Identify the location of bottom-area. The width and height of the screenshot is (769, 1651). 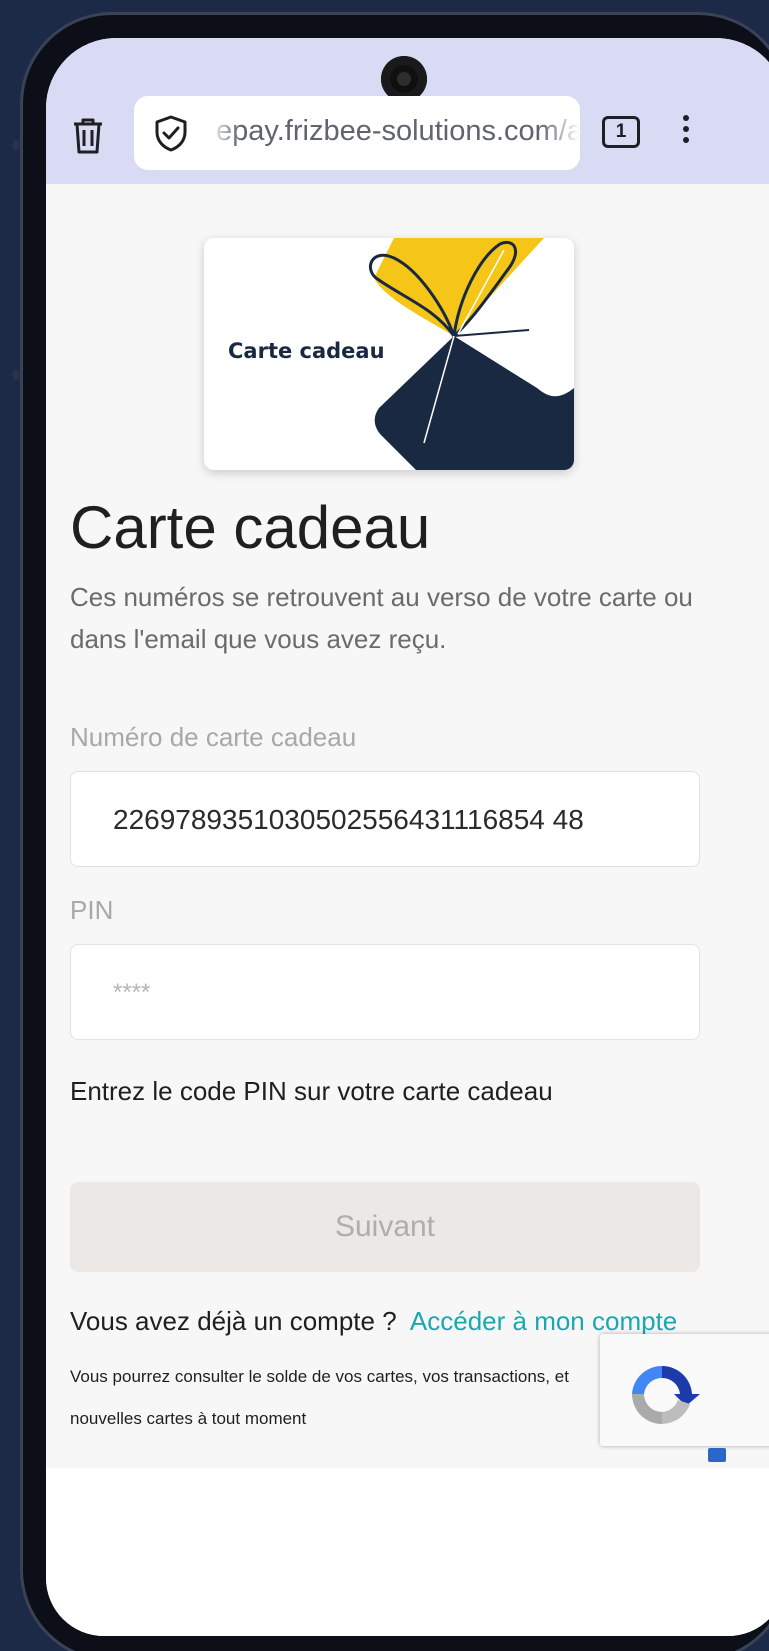
(407, 1552).